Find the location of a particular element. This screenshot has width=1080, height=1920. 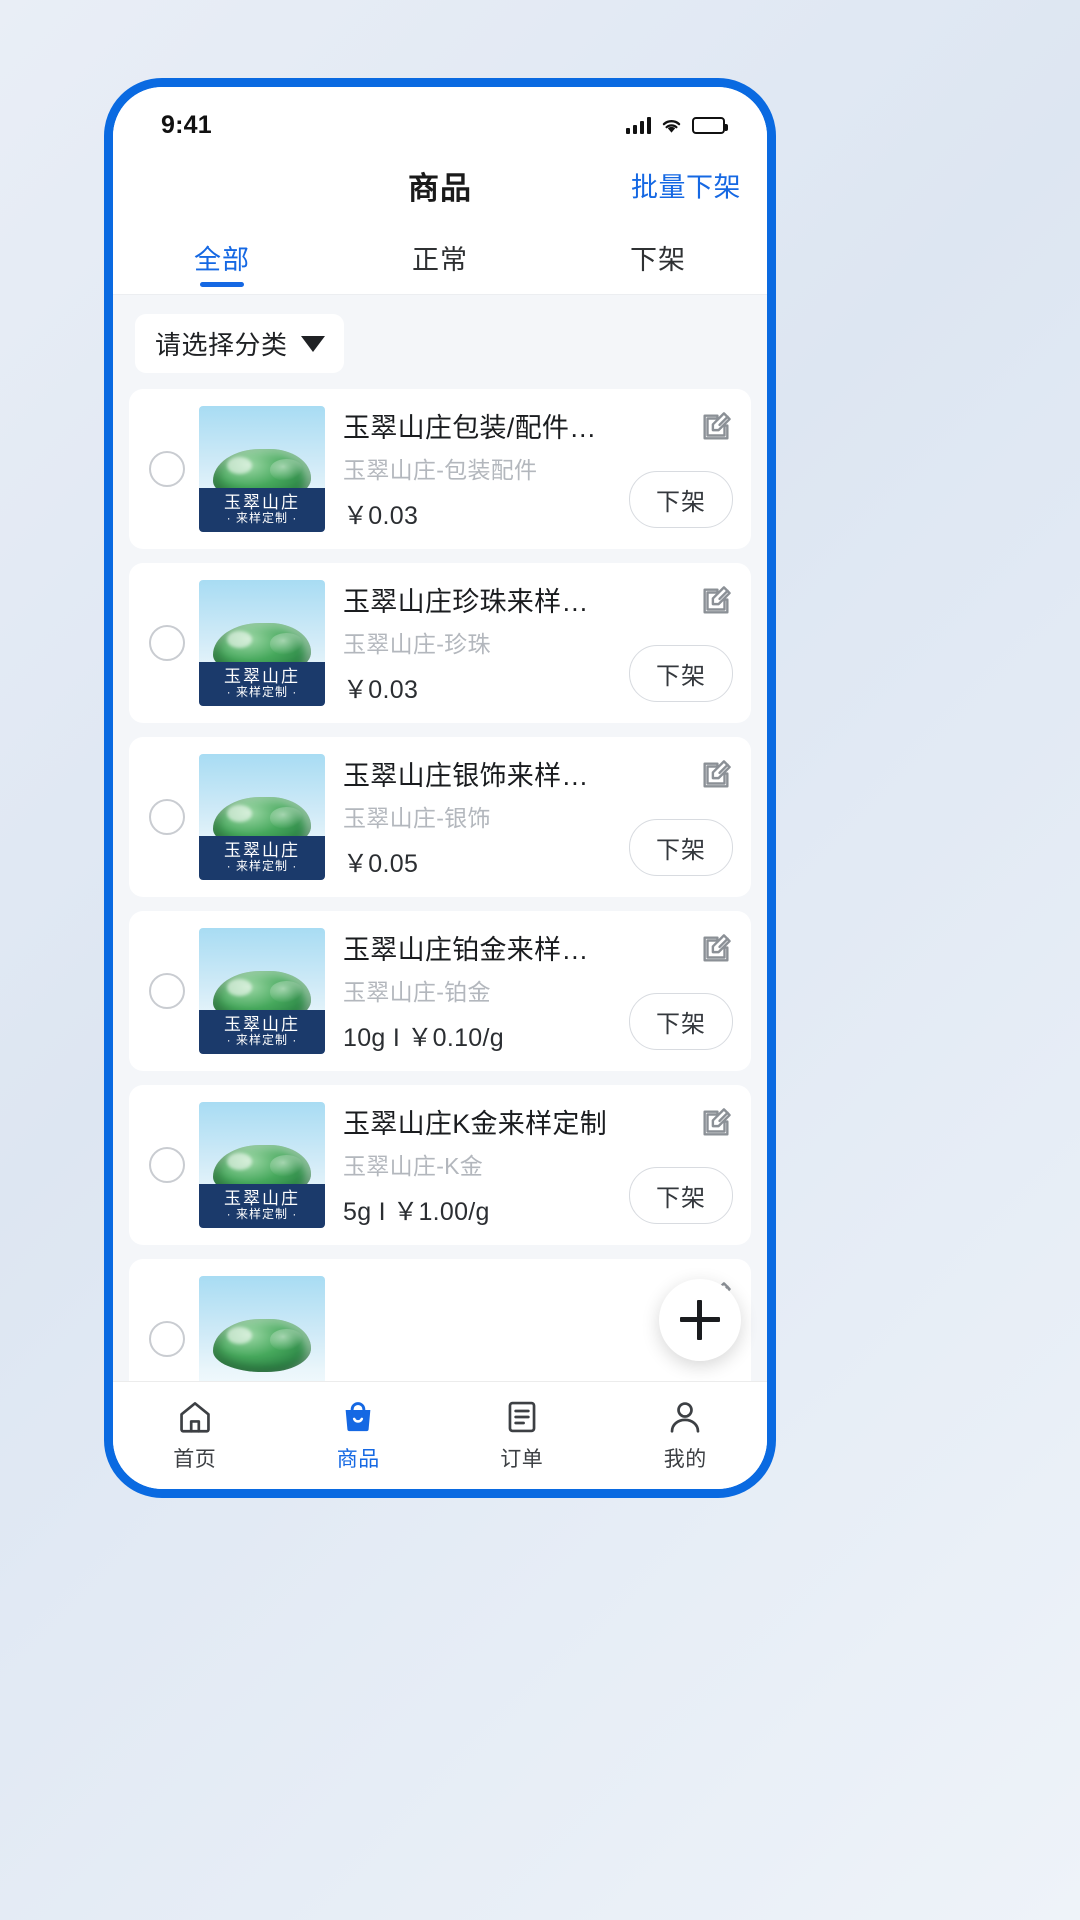

product-title: 玉翠山庄银饰来样定制 is located at coordinates (476, 774).